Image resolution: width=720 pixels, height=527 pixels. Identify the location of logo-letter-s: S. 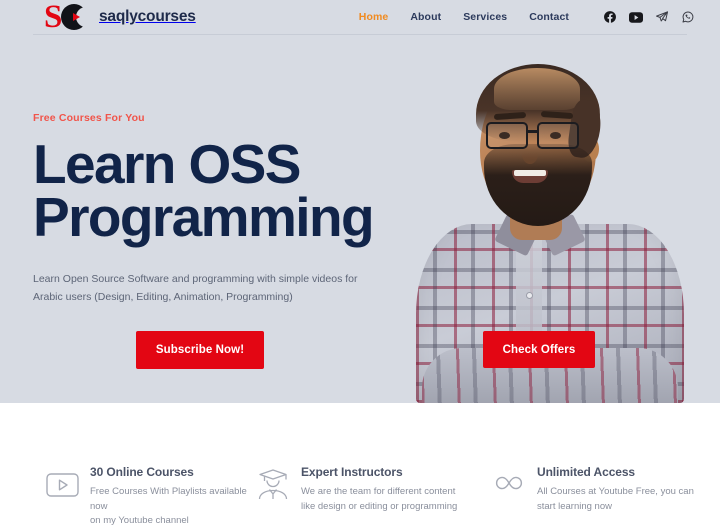
(53, 17).